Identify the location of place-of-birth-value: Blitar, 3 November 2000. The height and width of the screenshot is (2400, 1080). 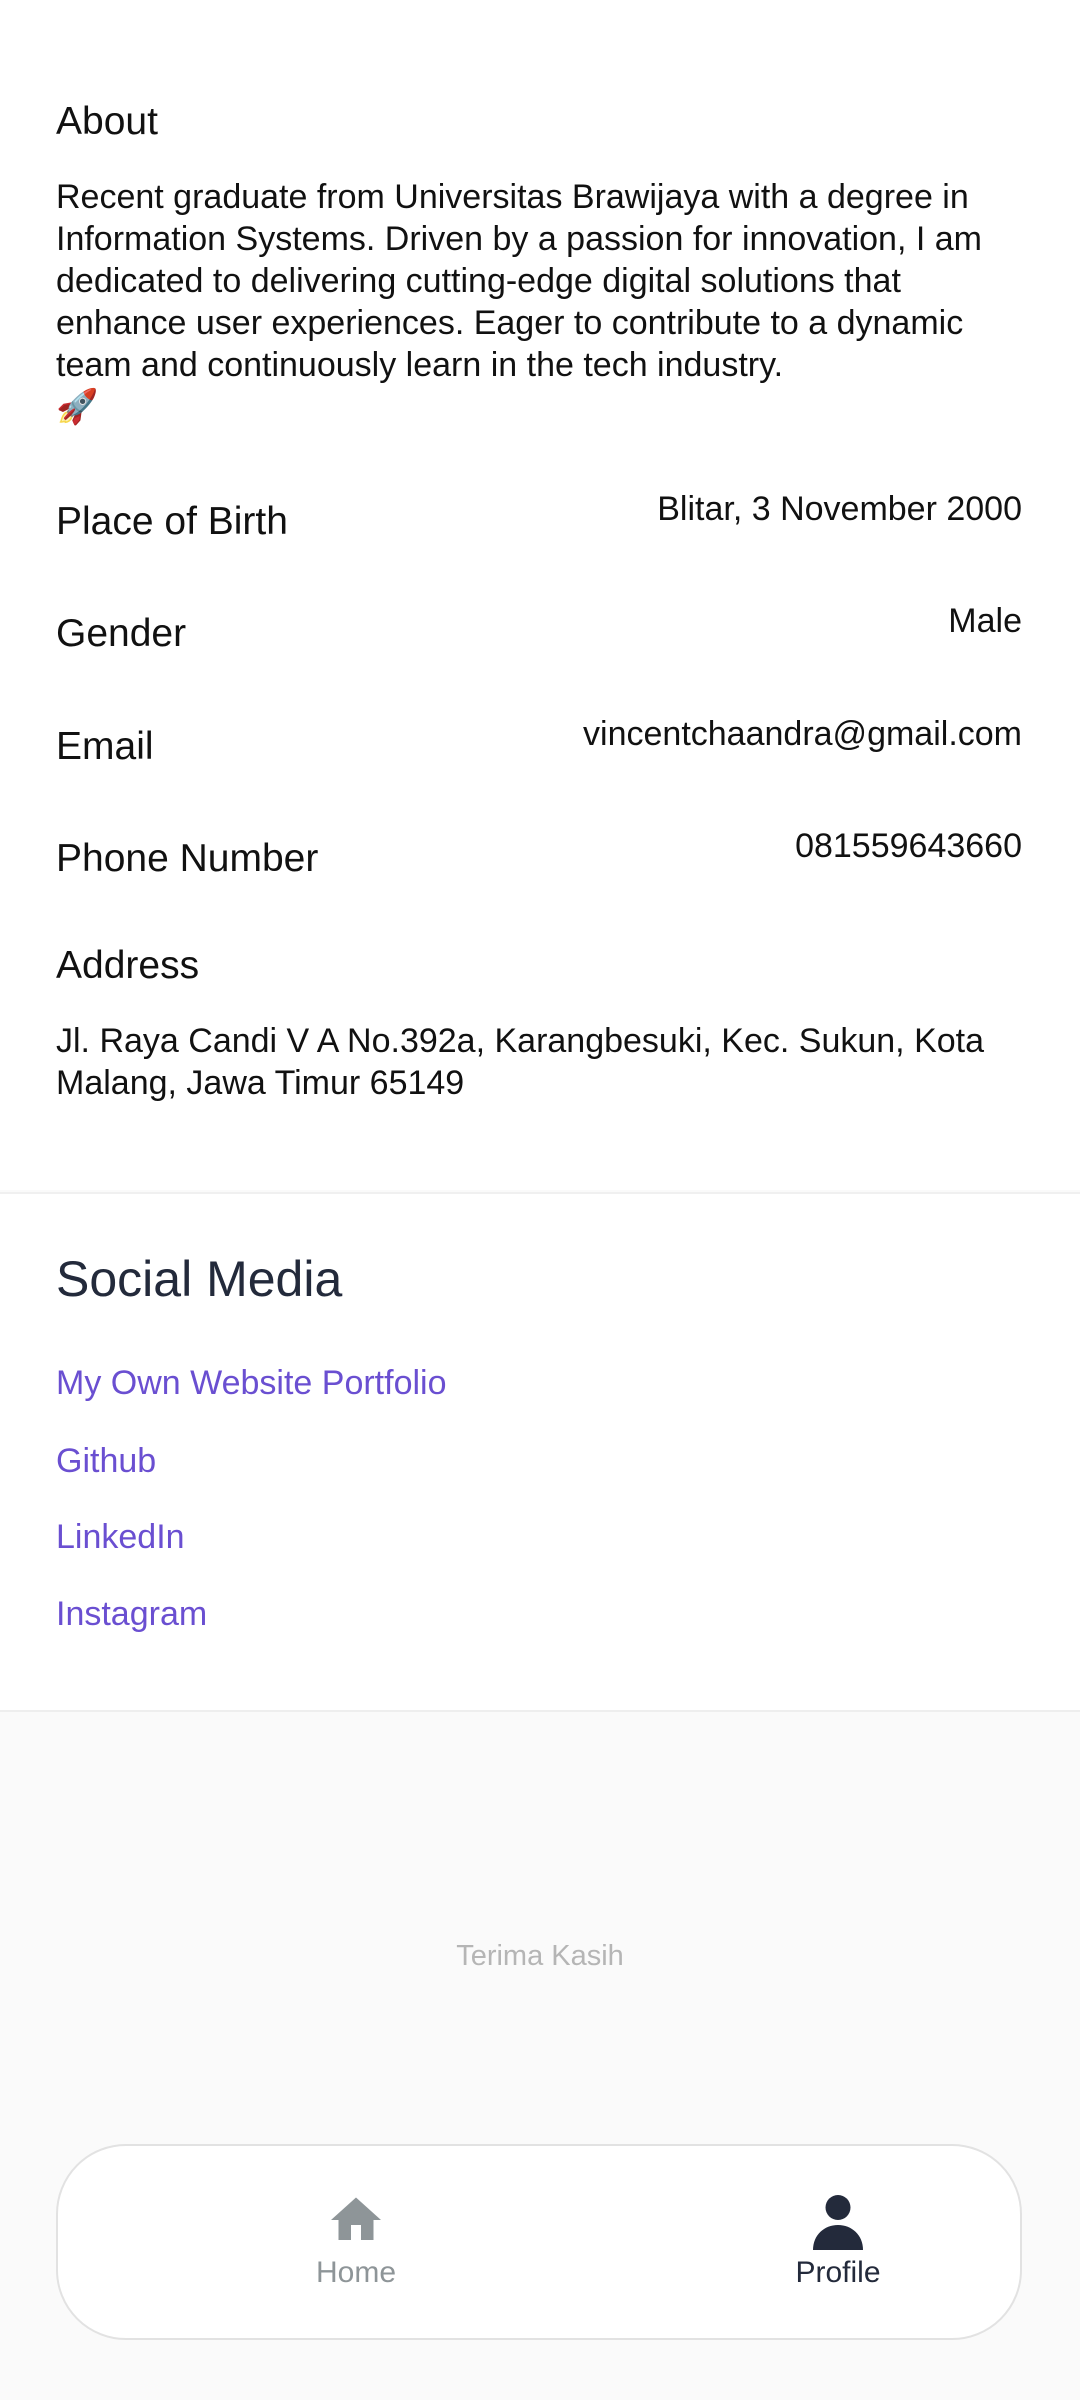
(839, 509).